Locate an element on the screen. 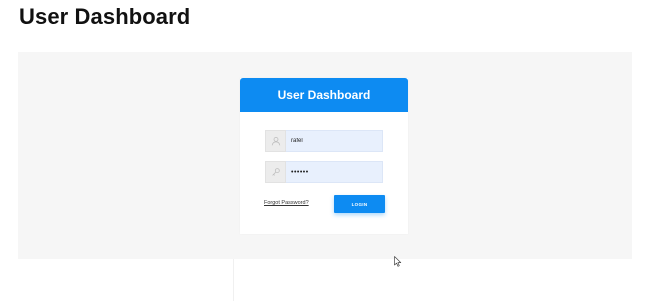  login-card: User Dashboard Forgot Password? LOGIN is located at coordinates (324, 156).